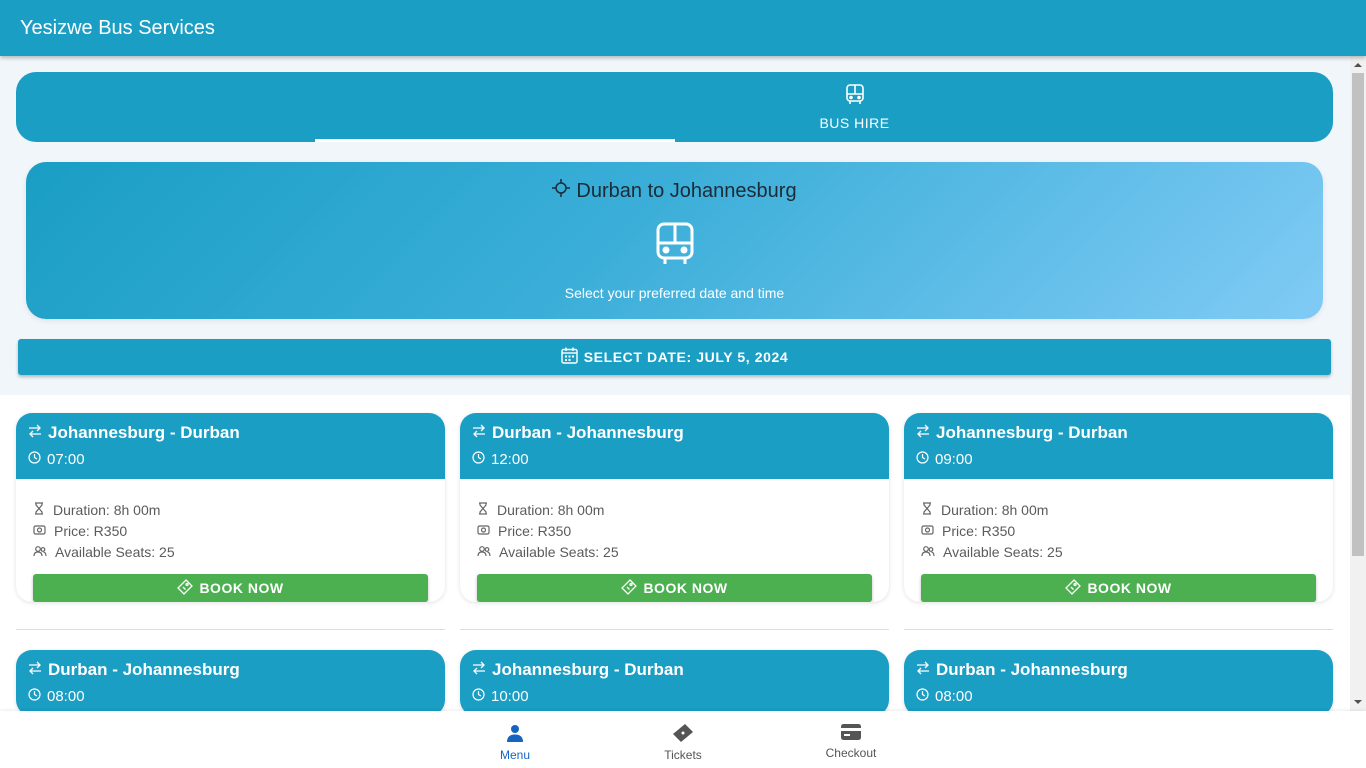 The height and width of the screenshot is (768, 1366). What do you see at coordinates (854, 122) in the screenshot?
I see `tab-label: BUS HIRE` at bounding box center [854, 122].